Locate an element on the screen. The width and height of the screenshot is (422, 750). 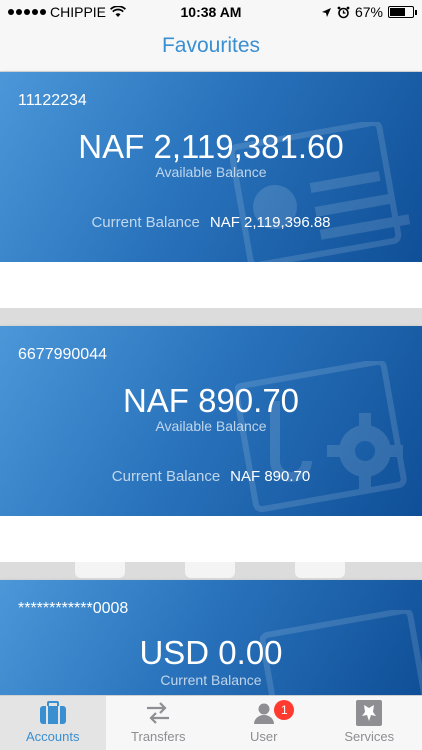
battery-percentage: 67% is located at coordinates (368, 12).